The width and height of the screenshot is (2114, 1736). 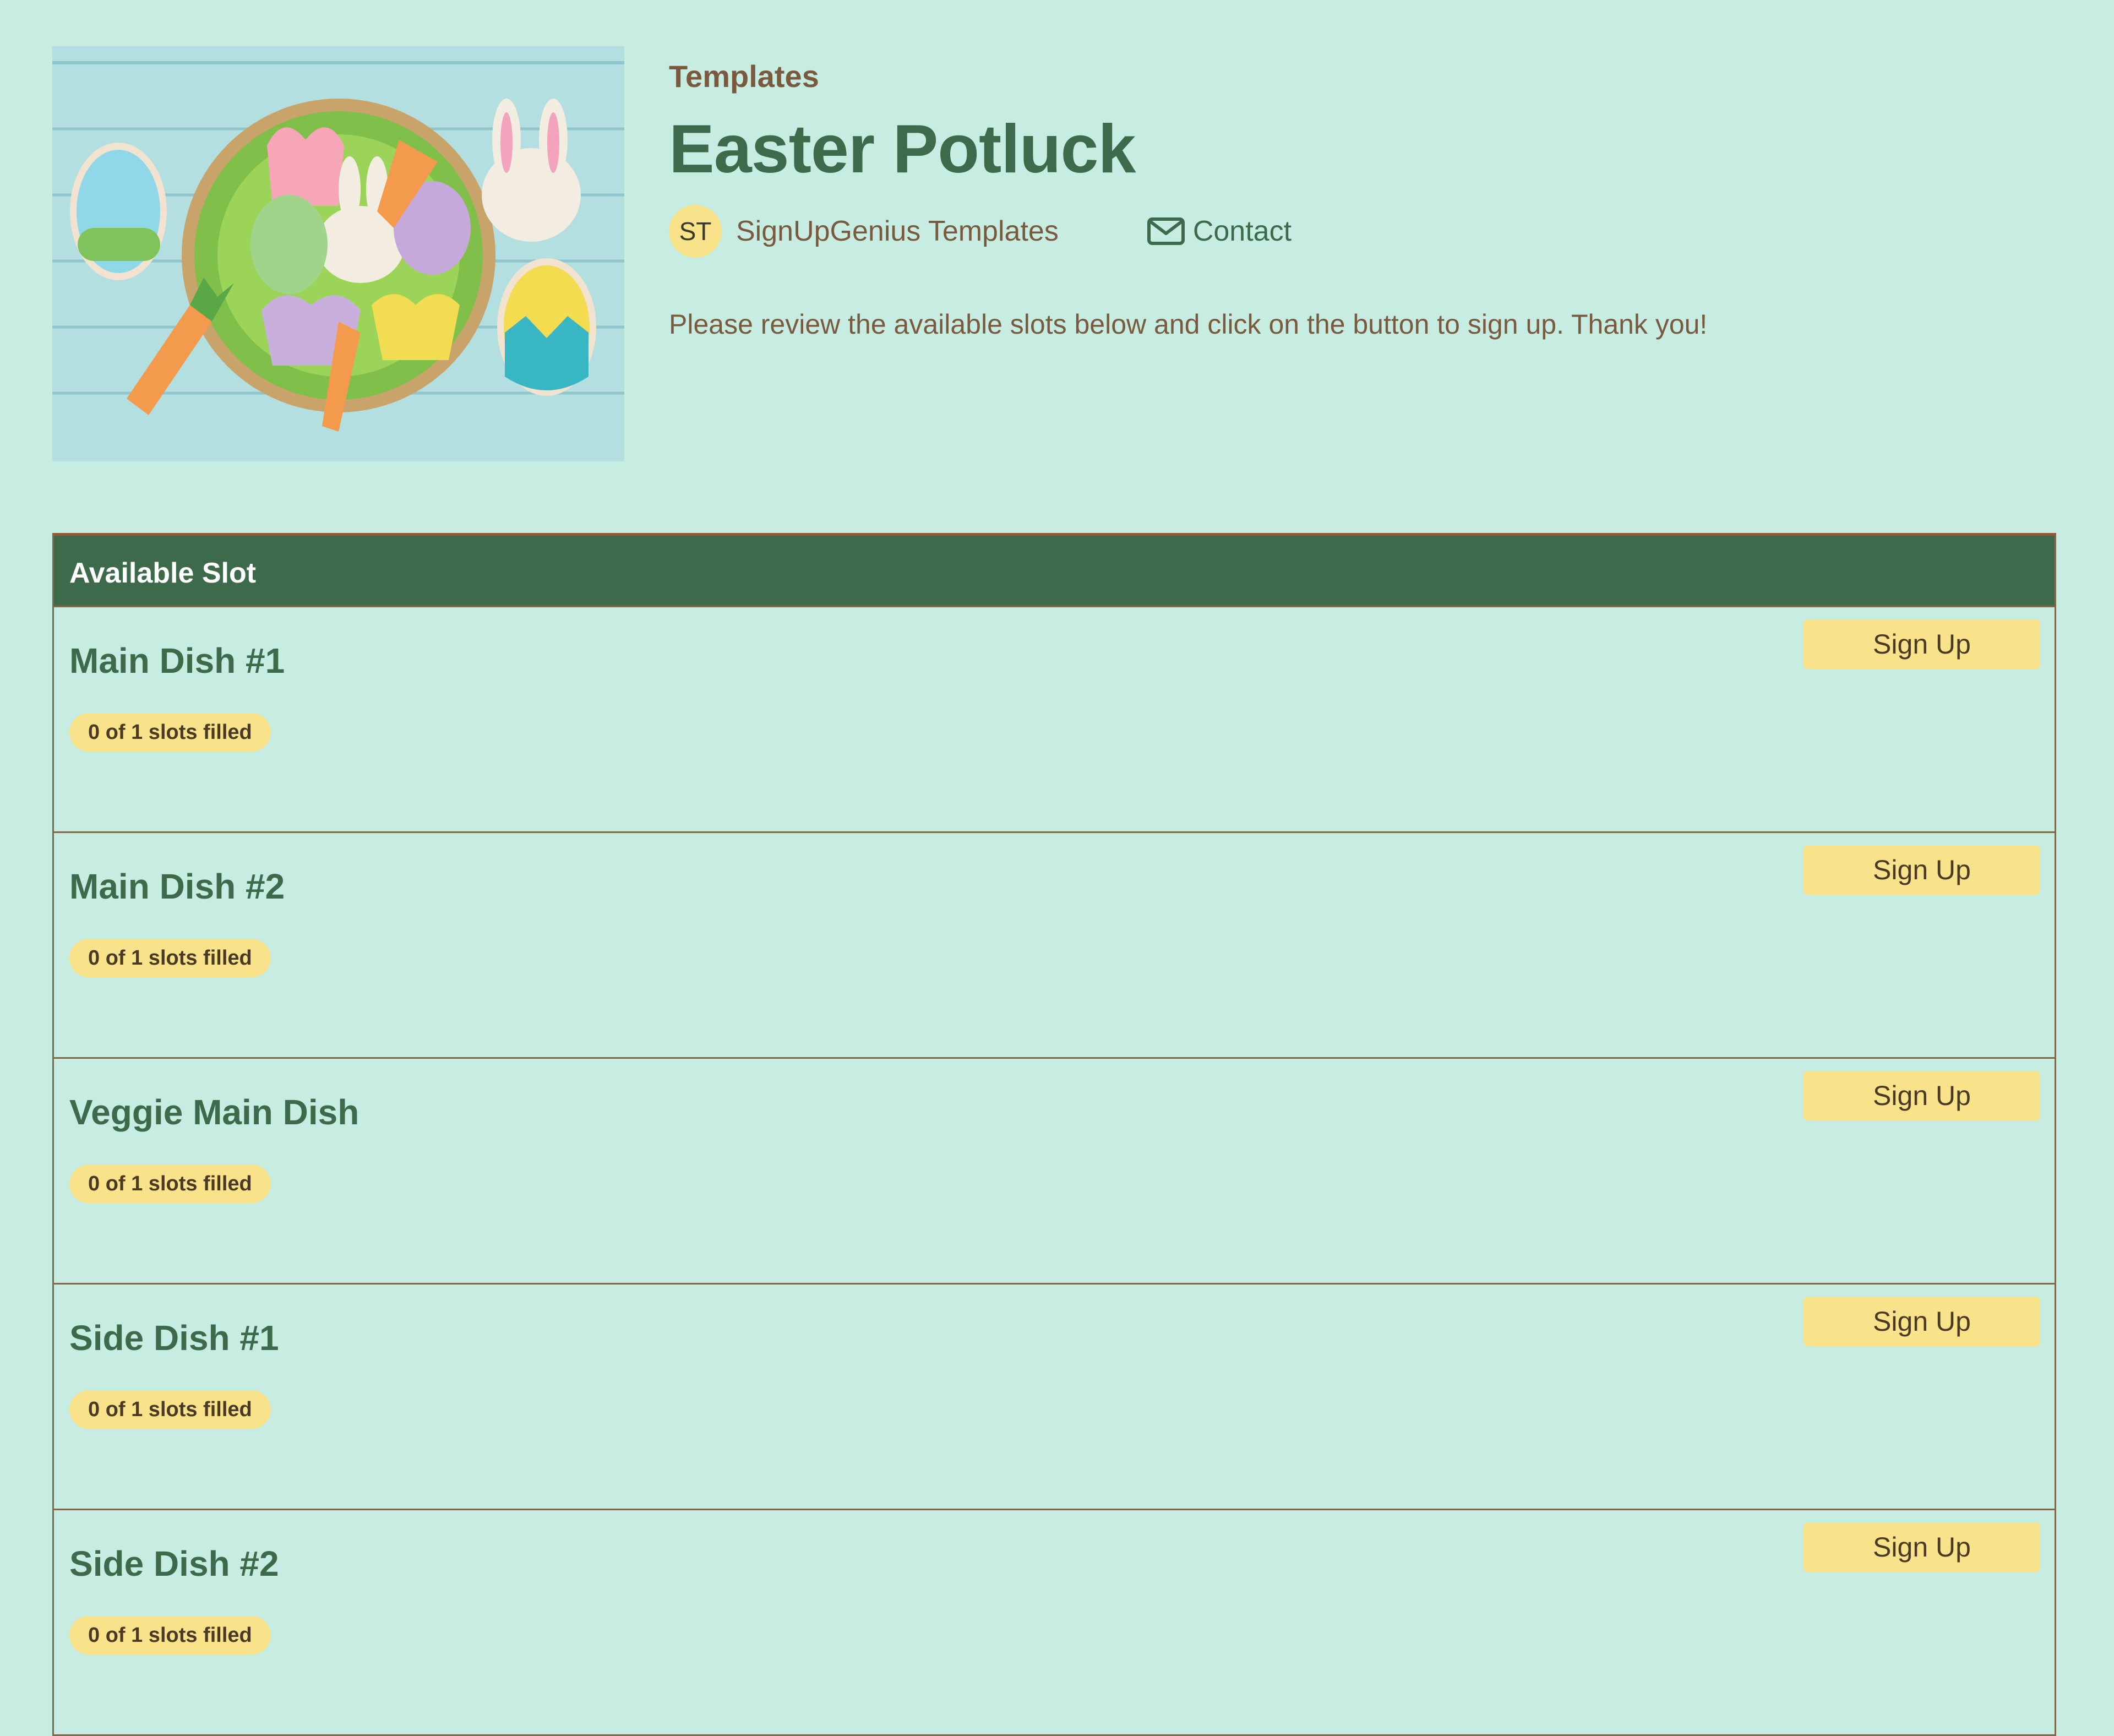 I want to click on table-row: Side Dish #2 0 of 1 slots filled Sign Up, so click(x=1054, y=1623).